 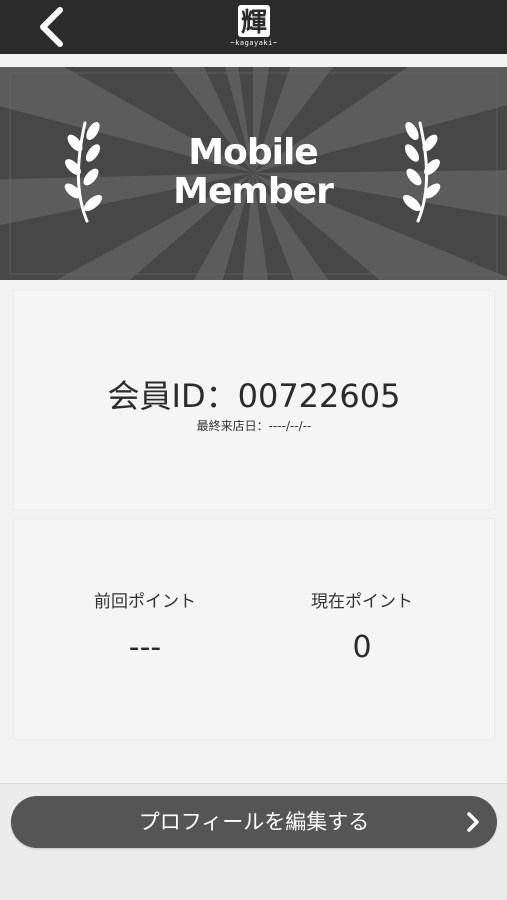 What do you see at coordinates (362, 628) in the screenshot?
I see `current-points: 現在ポイント 0` at bounding box center [362, 628].